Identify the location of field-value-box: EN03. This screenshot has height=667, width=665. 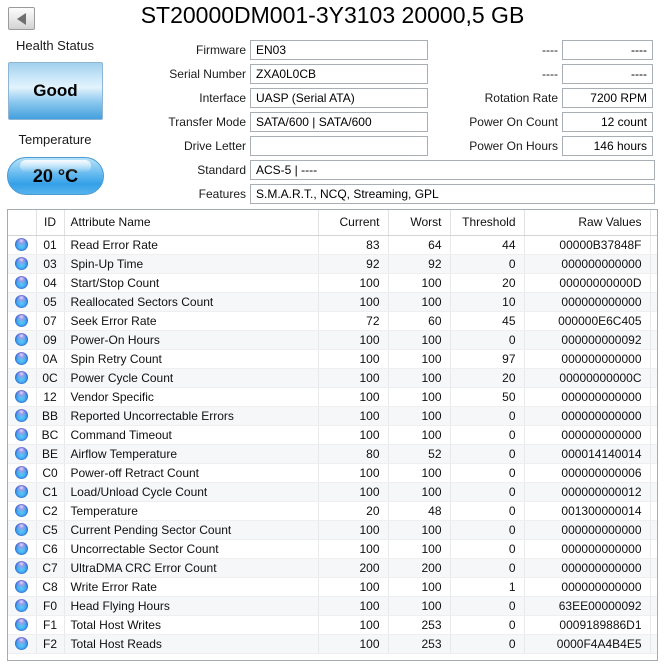
(339, 50).